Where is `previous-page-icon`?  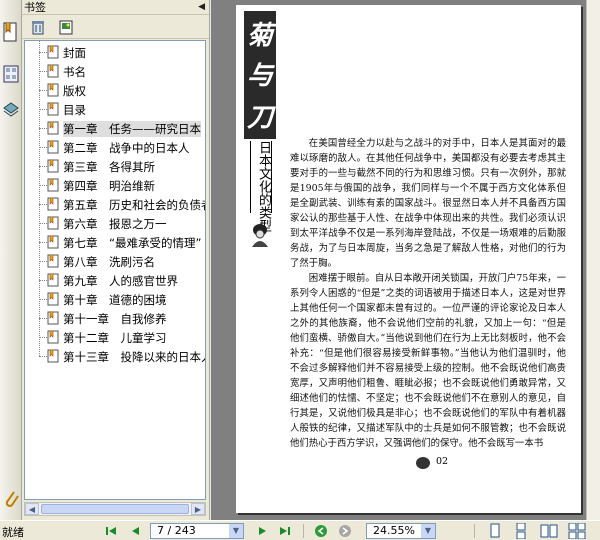
previous-page-icon is located at coordinates (135, 531).